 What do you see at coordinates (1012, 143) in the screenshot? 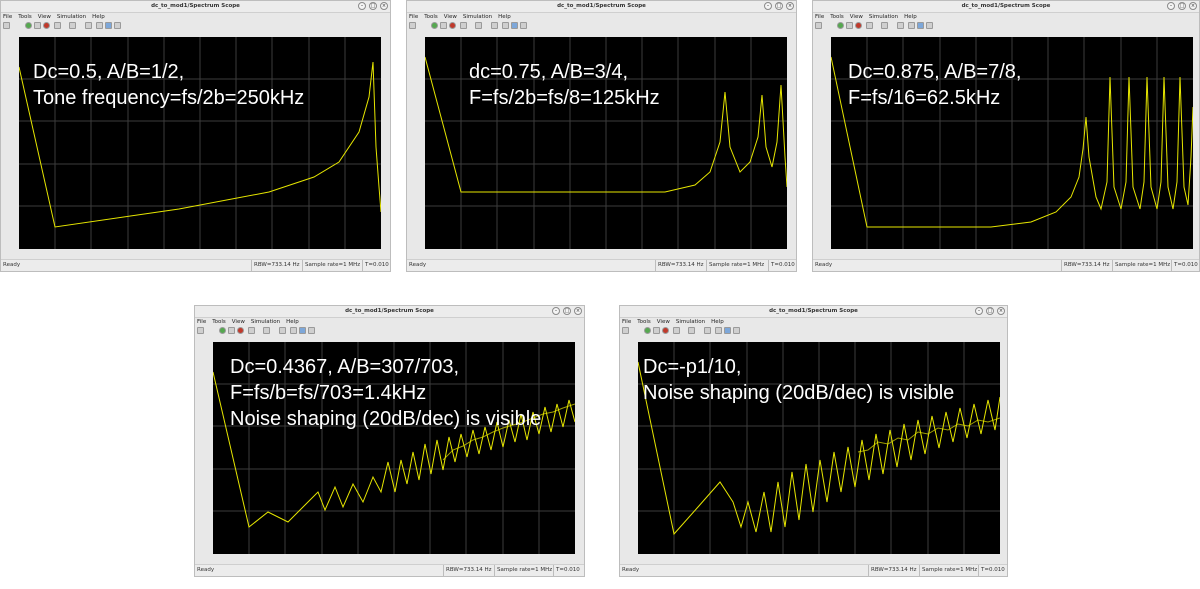
I see `spectrum-plot: Dc=0.875, A/B=7/8, F=fs/16=62.5kHz` at bounding box center [1012, 143].